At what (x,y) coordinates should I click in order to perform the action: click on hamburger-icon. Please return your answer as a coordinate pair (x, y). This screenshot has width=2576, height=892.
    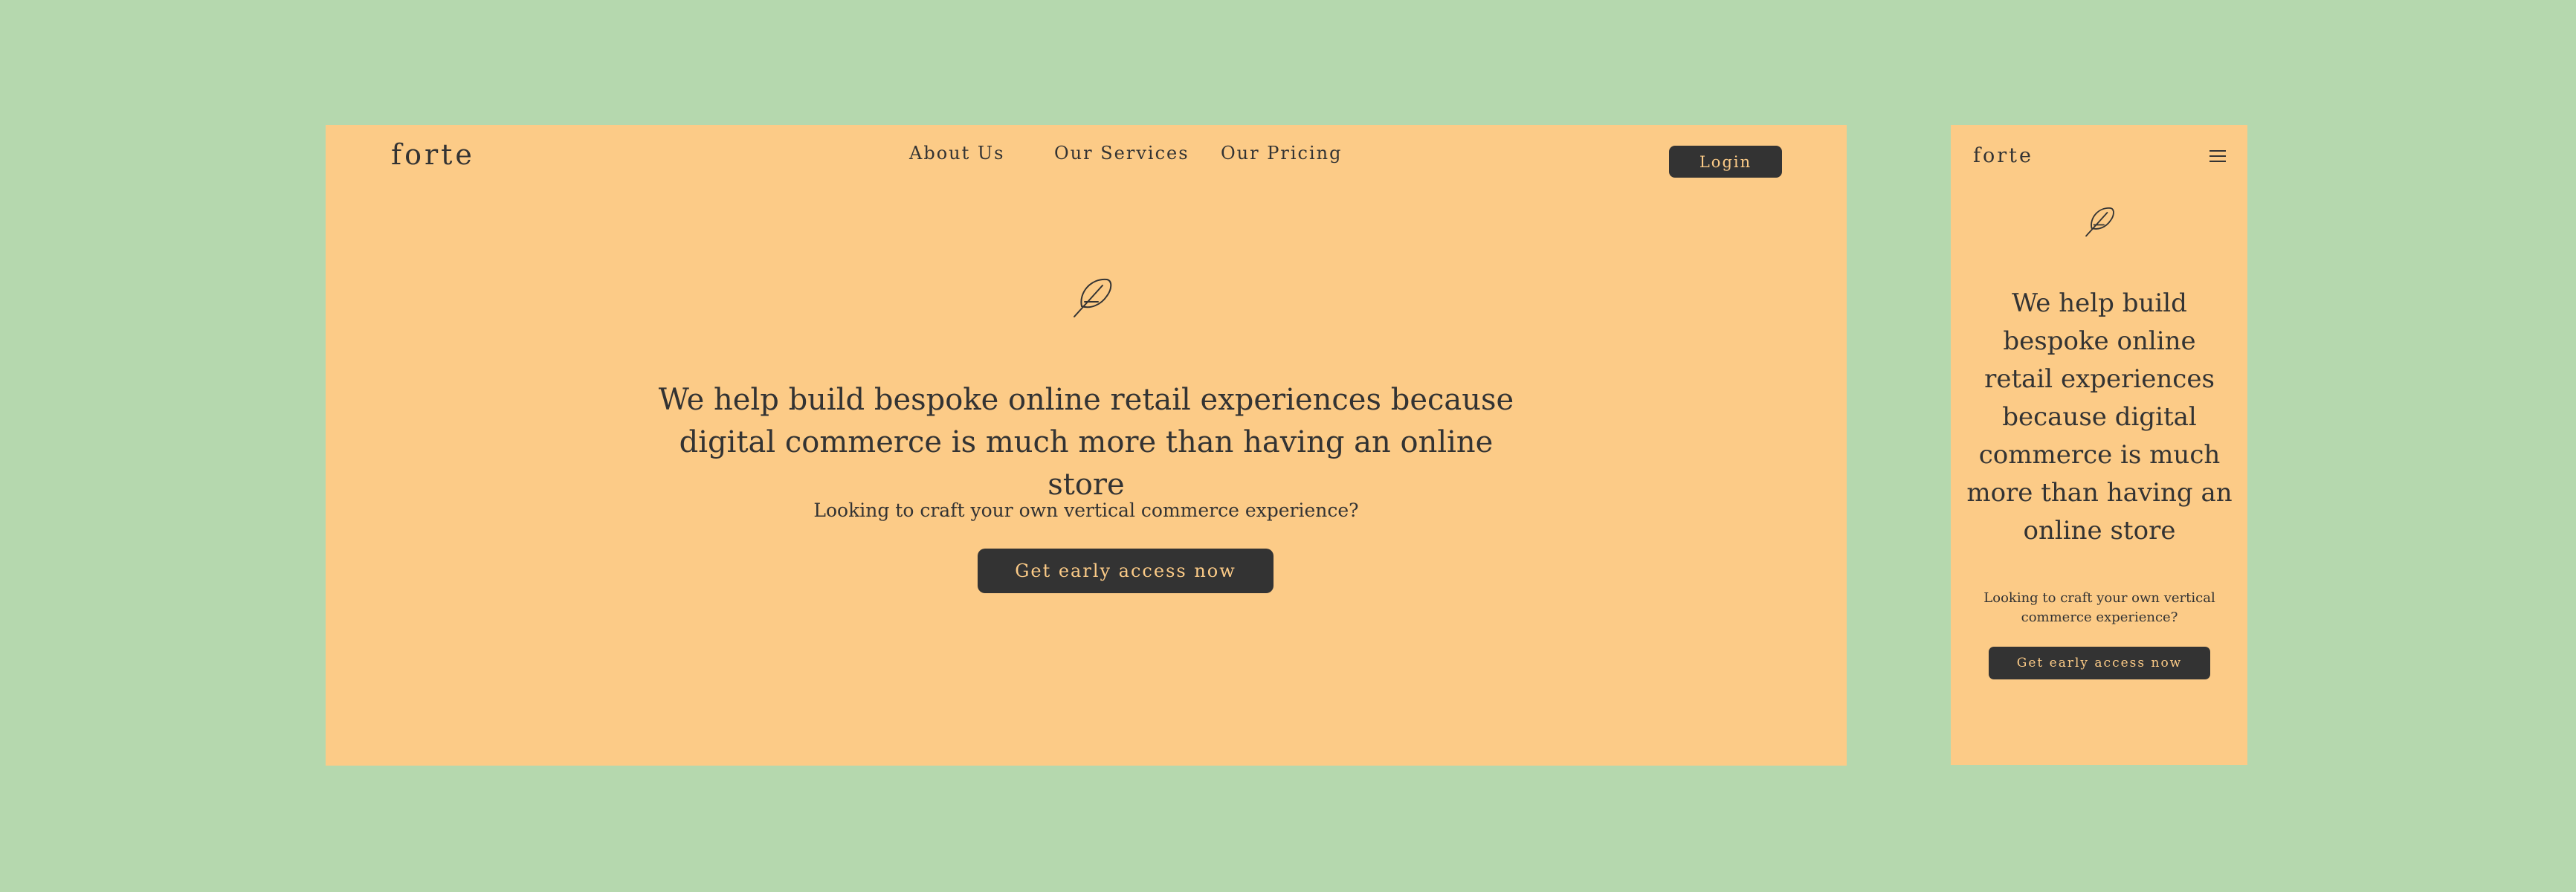
    Looking at the image, I should click on (2217, 157).